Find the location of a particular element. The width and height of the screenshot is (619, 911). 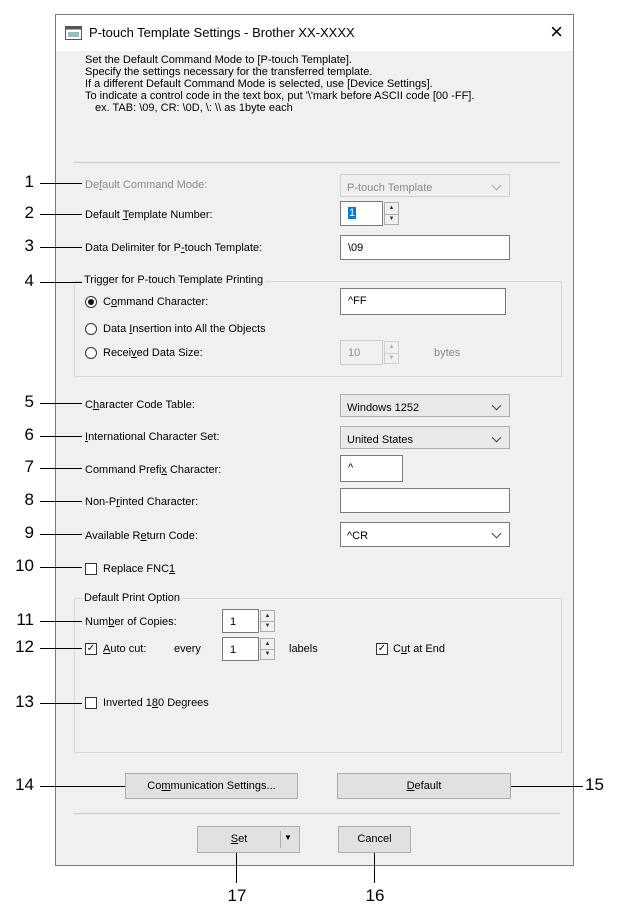

callout-number: 11 is located at coordinates (25, 619).